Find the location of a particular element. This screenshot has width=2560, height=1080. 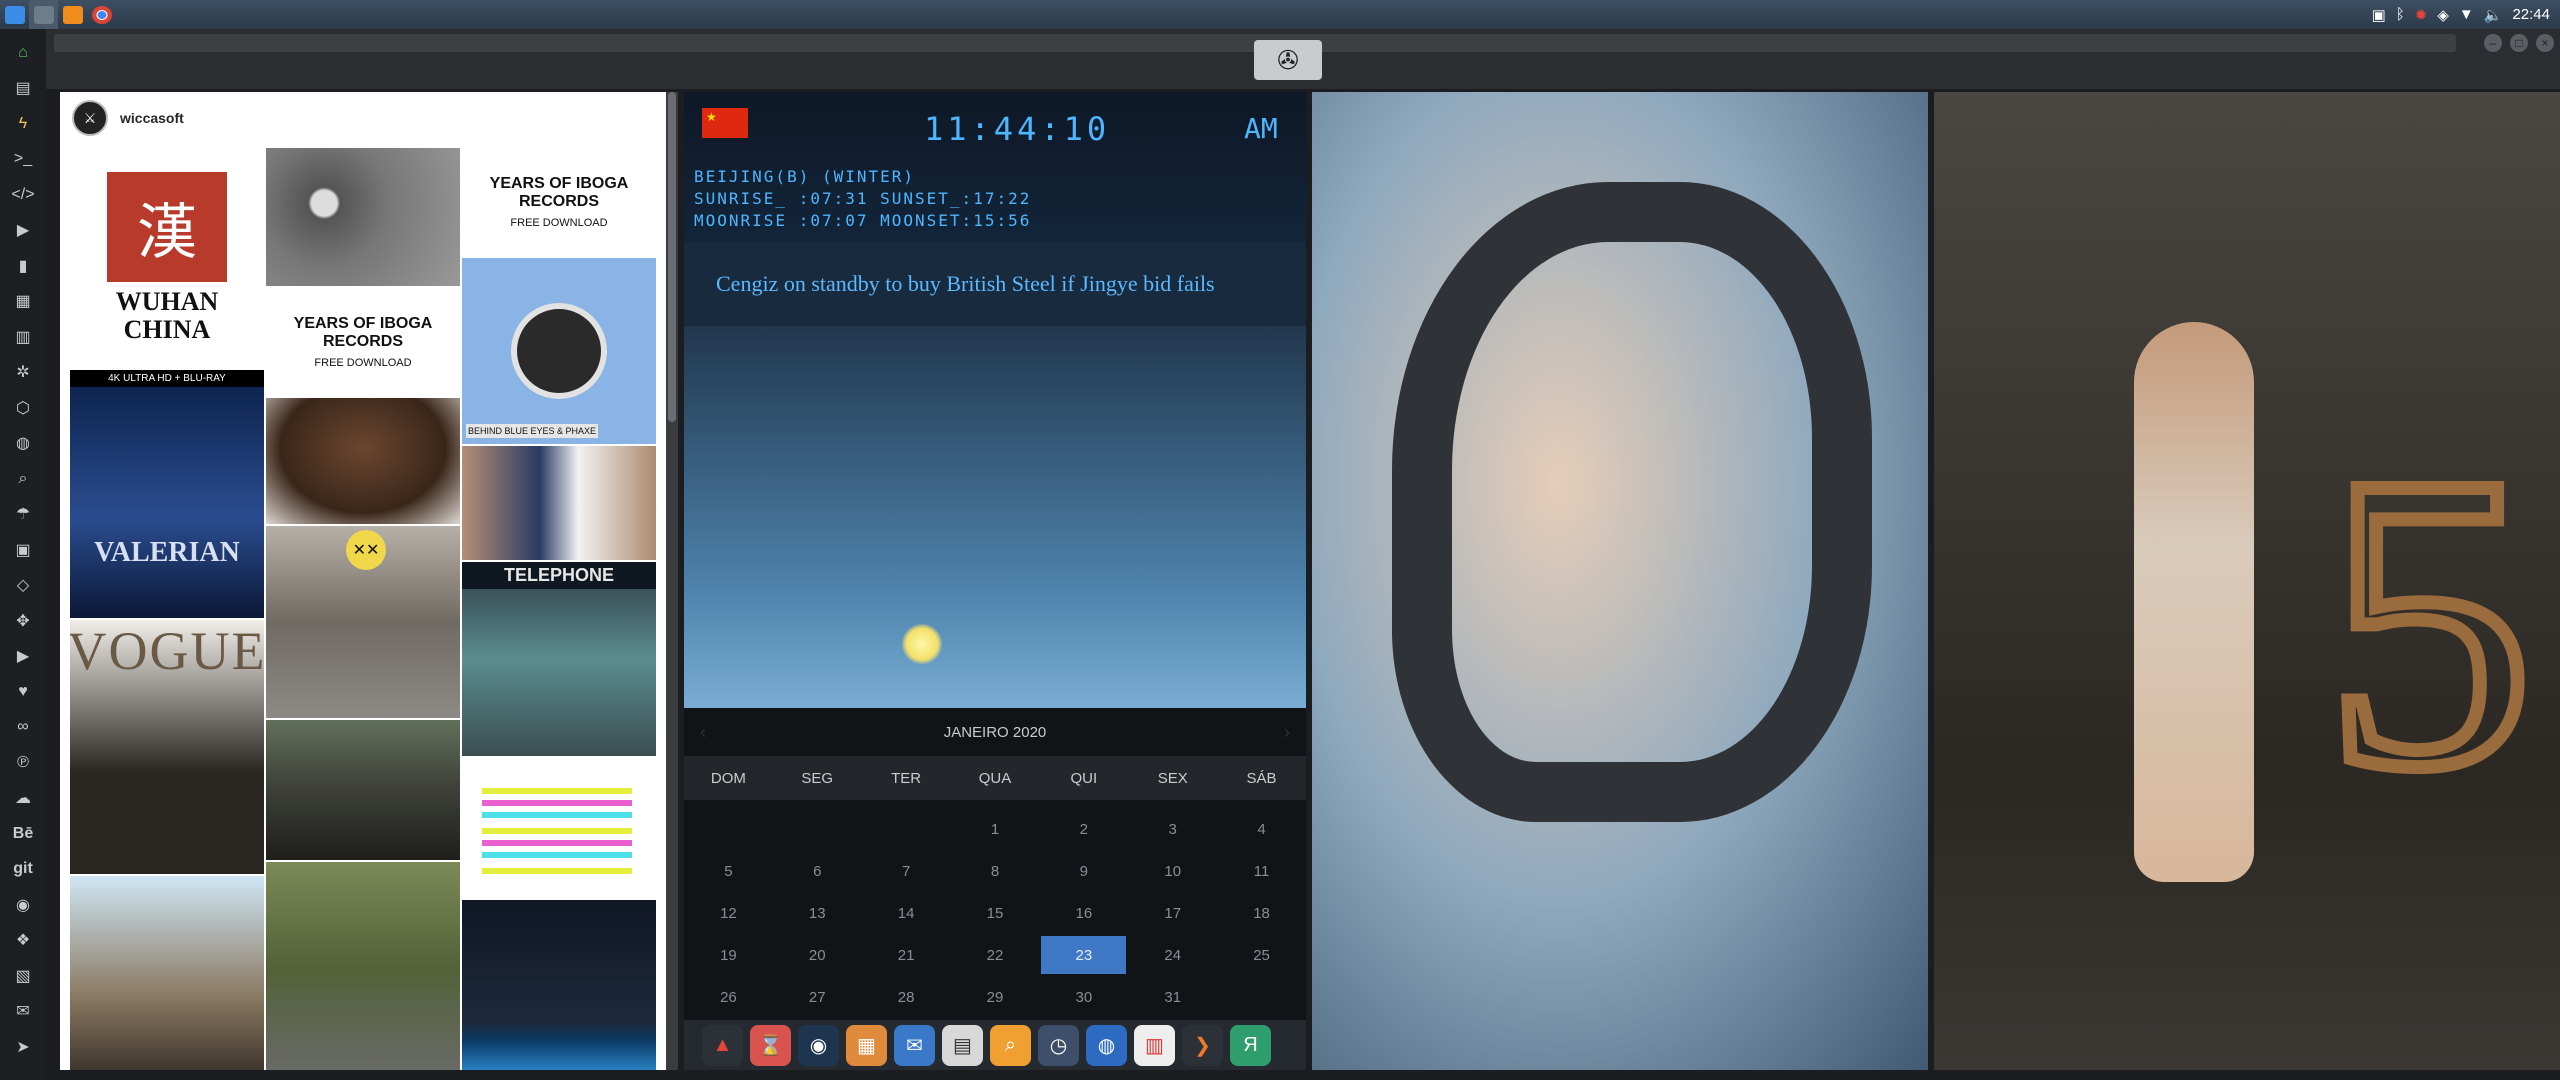

bluetooth-icon: ᛒ is located at coordinates (2400, 14).